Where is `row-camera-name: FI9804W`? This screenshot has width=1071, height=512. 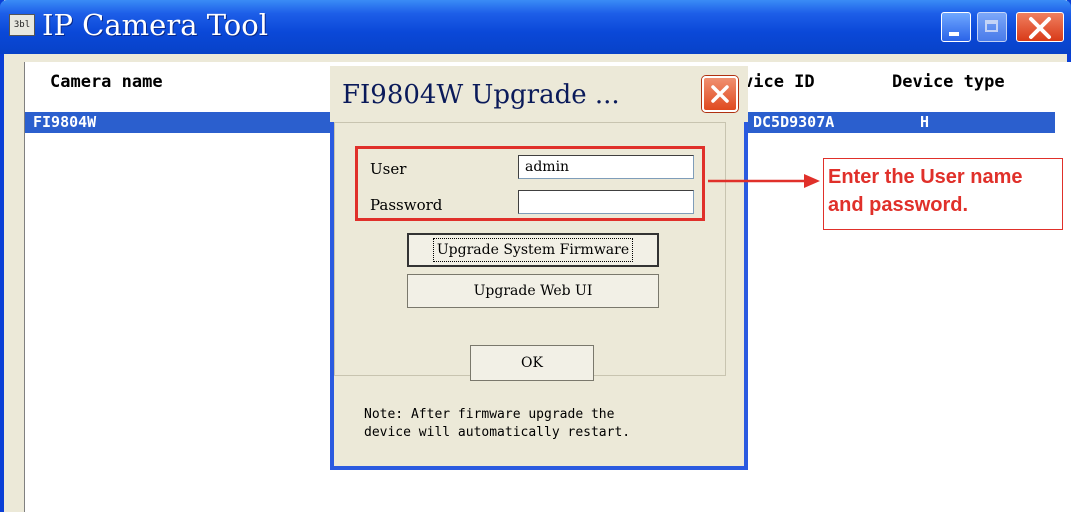
row-camera-name: FI9804W is located at coordinates (65, 122).